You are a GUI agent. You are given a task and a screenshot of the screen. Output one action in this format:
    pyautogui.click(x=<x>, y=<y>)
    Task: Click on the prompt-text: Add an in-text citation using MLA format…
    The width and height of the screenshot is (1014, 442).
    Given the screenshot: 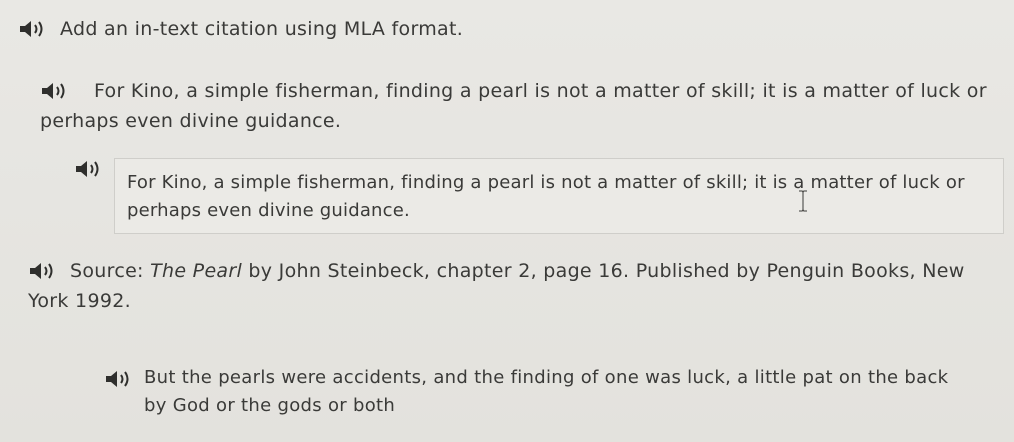 What is the action you would take?
    pyautogui.click(x=262, y=29)
    